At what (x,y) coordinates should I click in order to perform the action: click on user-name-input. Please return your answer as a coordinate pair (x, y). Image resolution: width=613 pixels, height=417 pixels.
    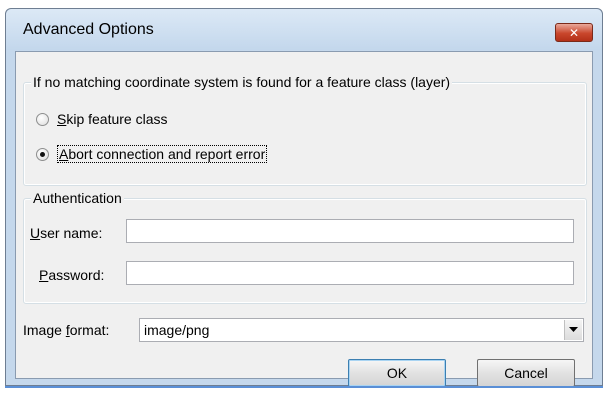
    Looking at the image, I should click on (350, 231).